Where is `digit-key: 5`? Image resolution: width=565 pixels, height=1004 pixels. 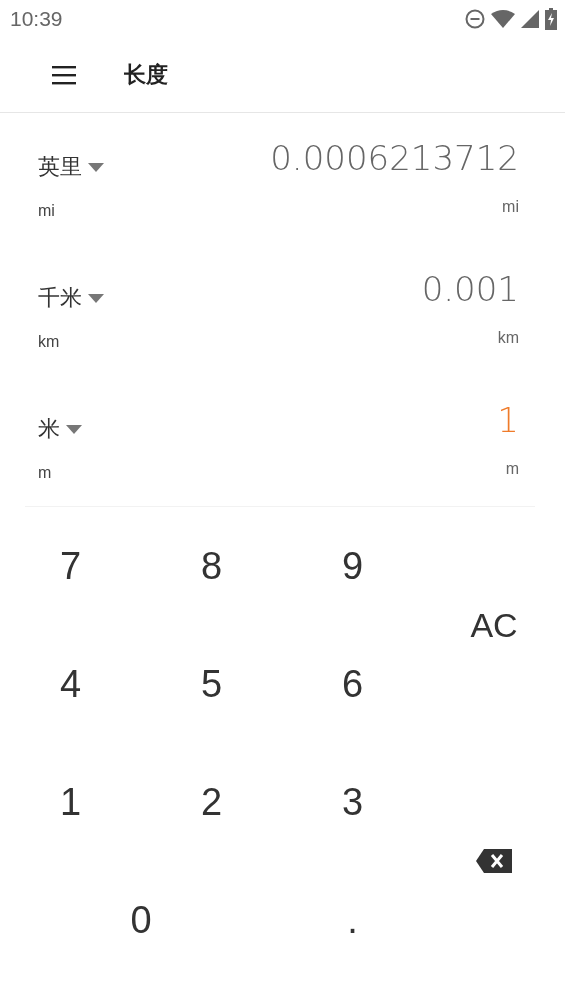
digit-key: 5 is located at coordinates (211, 684).